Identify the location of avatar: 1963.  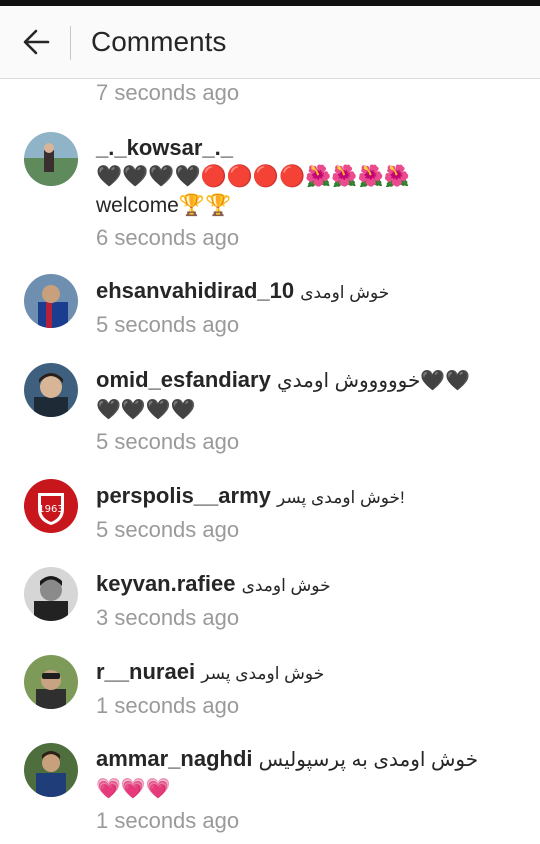
(51, 506).